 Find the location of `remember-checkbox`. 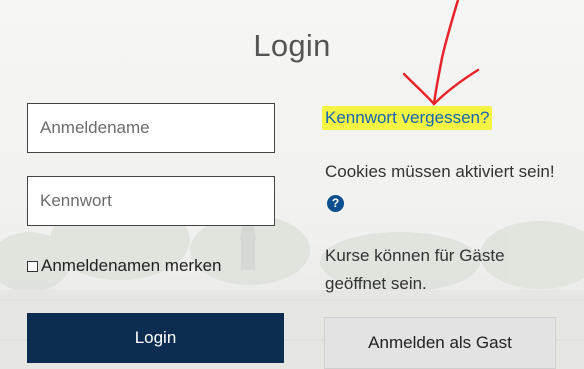

remember-checkbox is located at coordinates (32, 266).